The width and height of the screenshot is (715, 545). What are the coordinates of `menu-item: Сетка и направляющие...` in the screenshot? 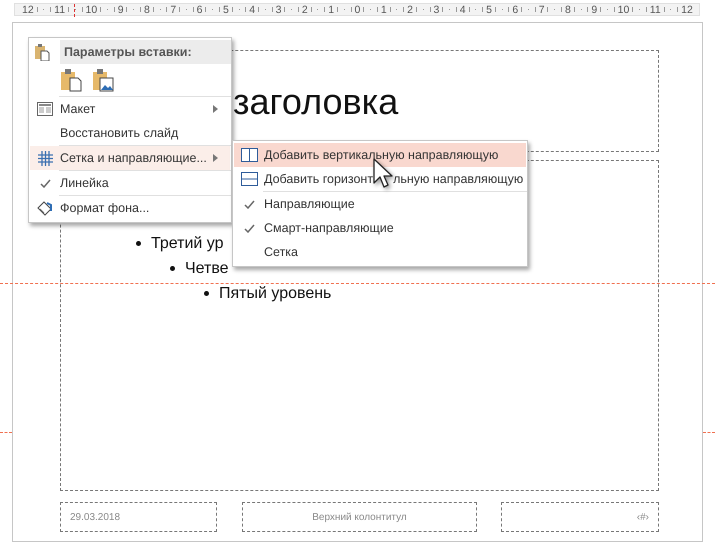 It's located at (130, 158).